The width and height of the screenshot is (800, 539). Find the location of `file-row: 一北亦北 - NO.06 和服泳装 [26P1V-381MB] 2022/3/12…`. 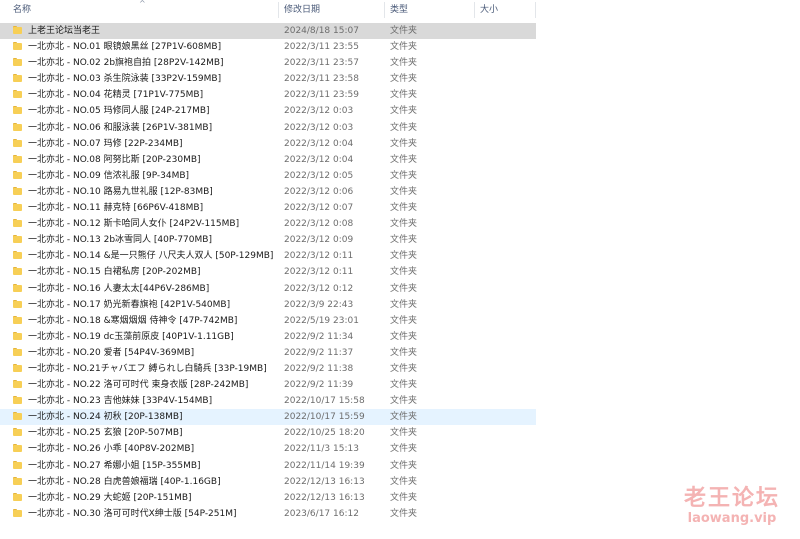

file-row: 一北亦北 - NO.06 和服泳装 [26P1V-381MB] 2022/3/12… is located at coordinates (268, 128).